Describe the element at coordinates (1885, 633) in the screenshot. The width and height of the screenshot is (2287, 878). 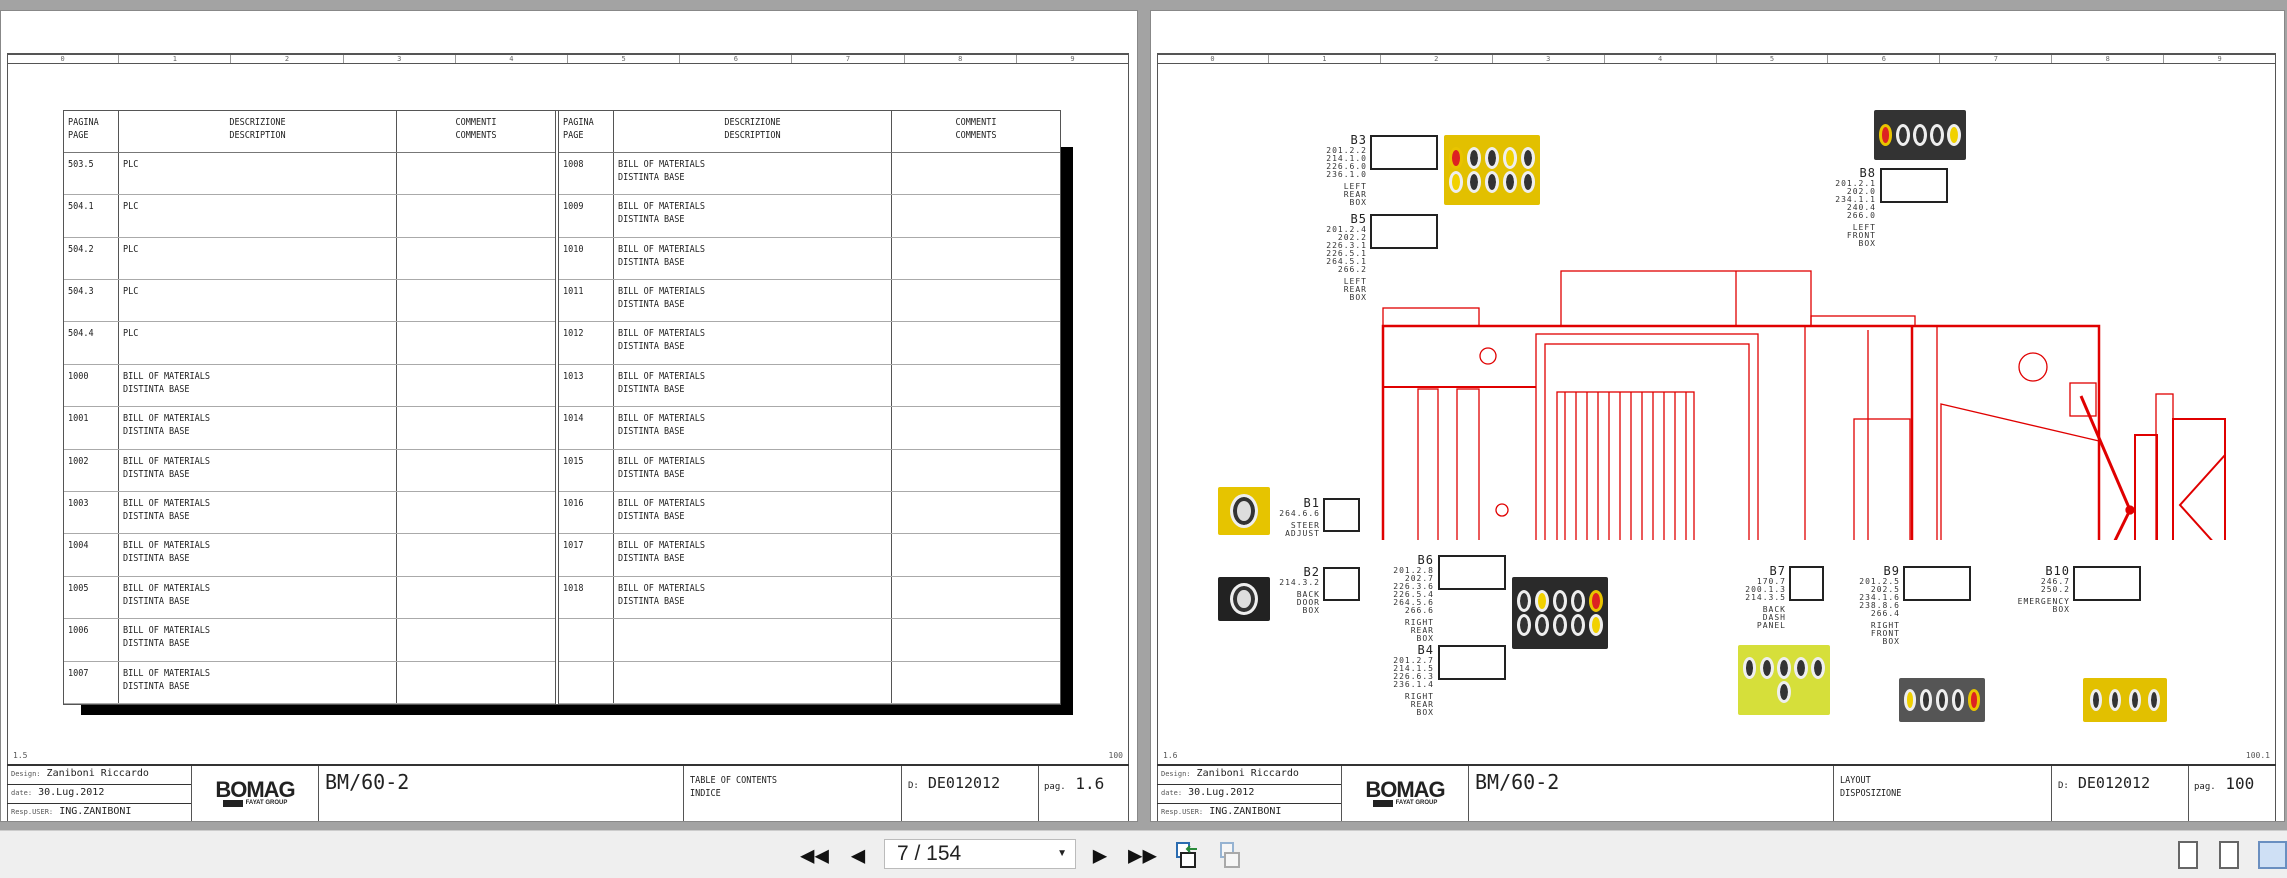
I see `box-location: RIGHT FRONT BOX` at that location.